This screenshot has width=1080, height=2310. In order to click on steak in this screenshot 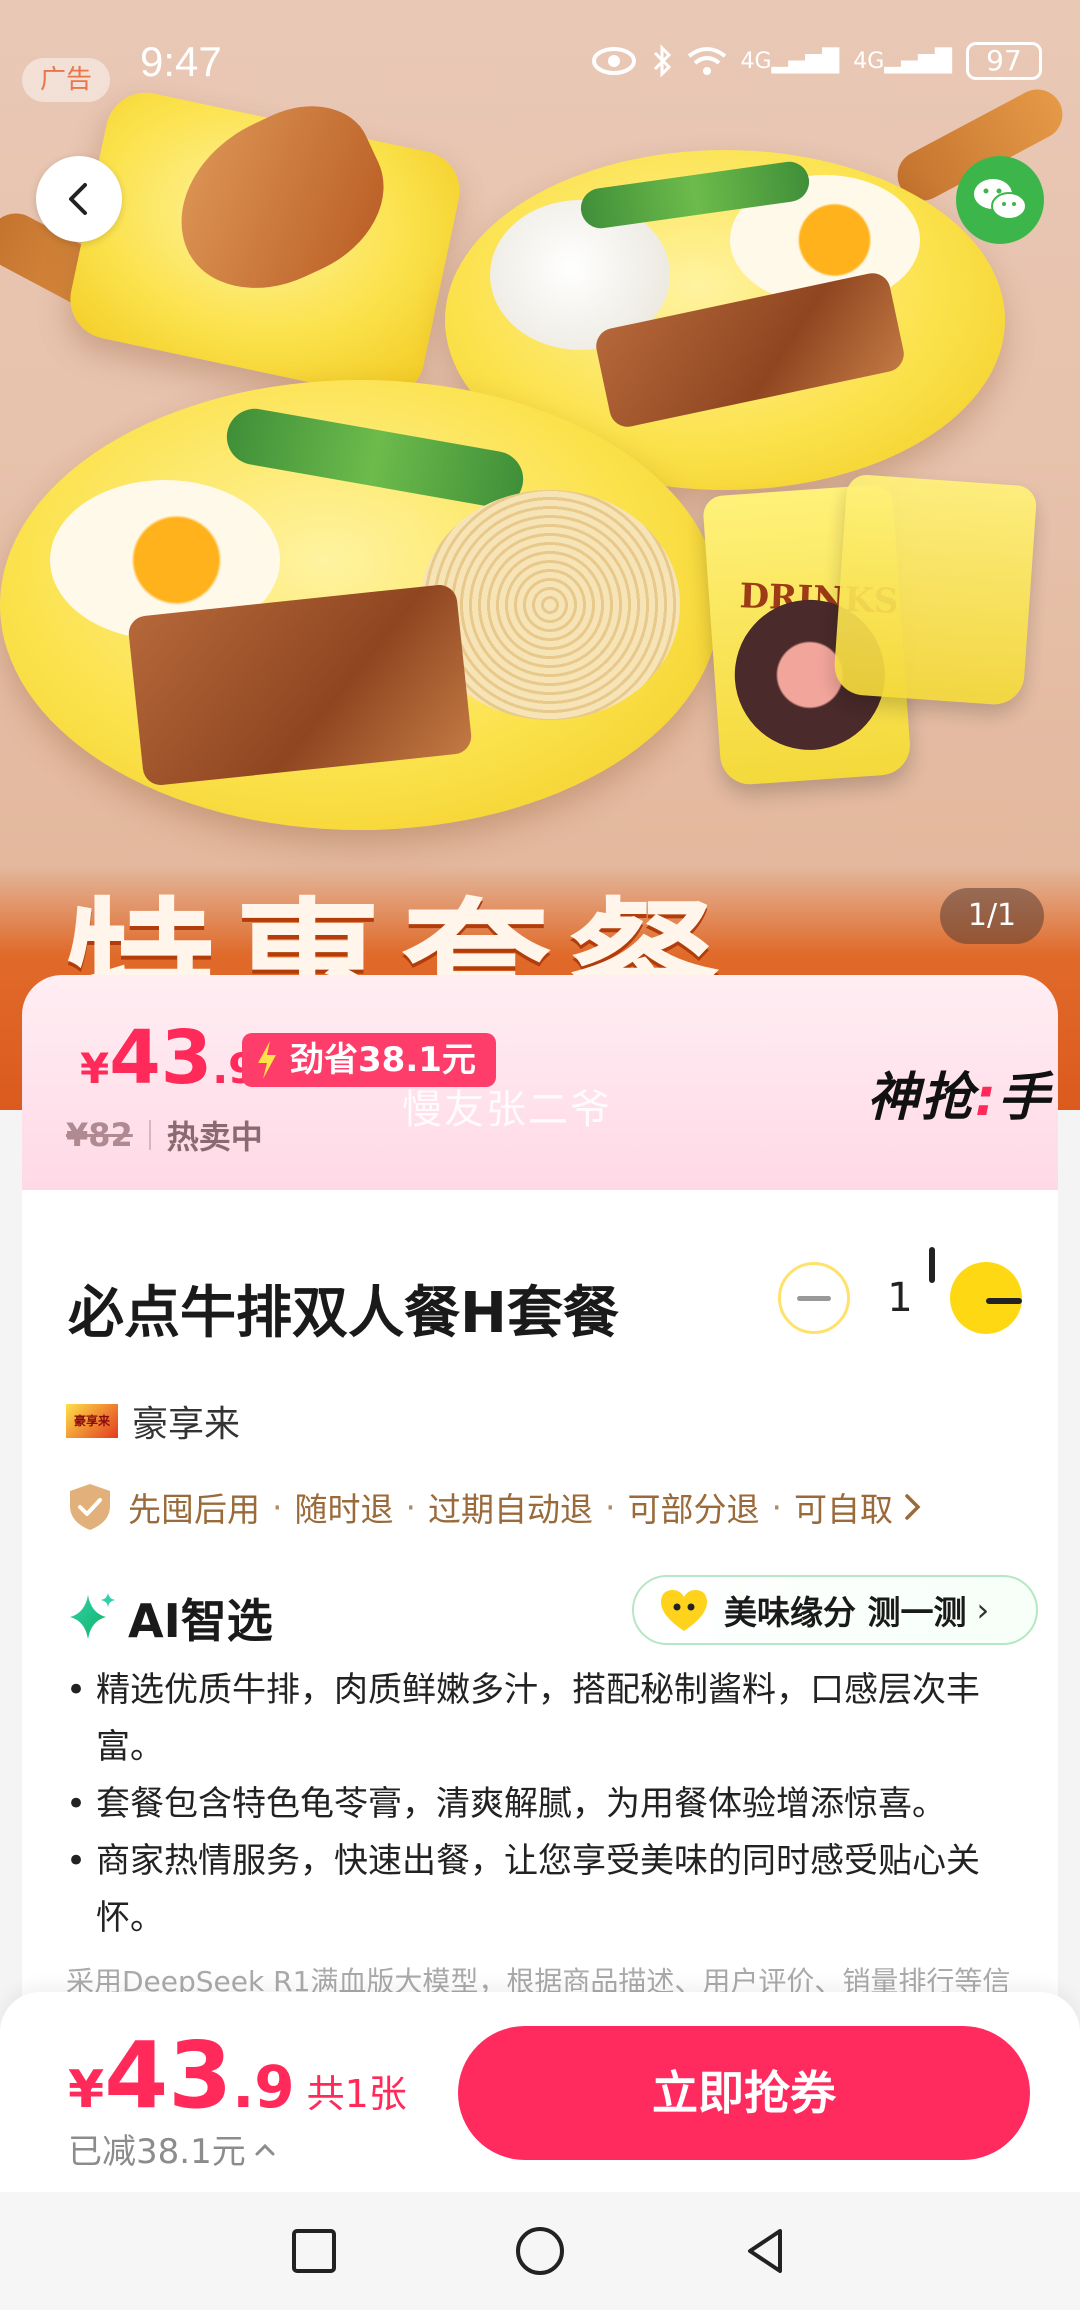, I will do `click(300, 685)`.